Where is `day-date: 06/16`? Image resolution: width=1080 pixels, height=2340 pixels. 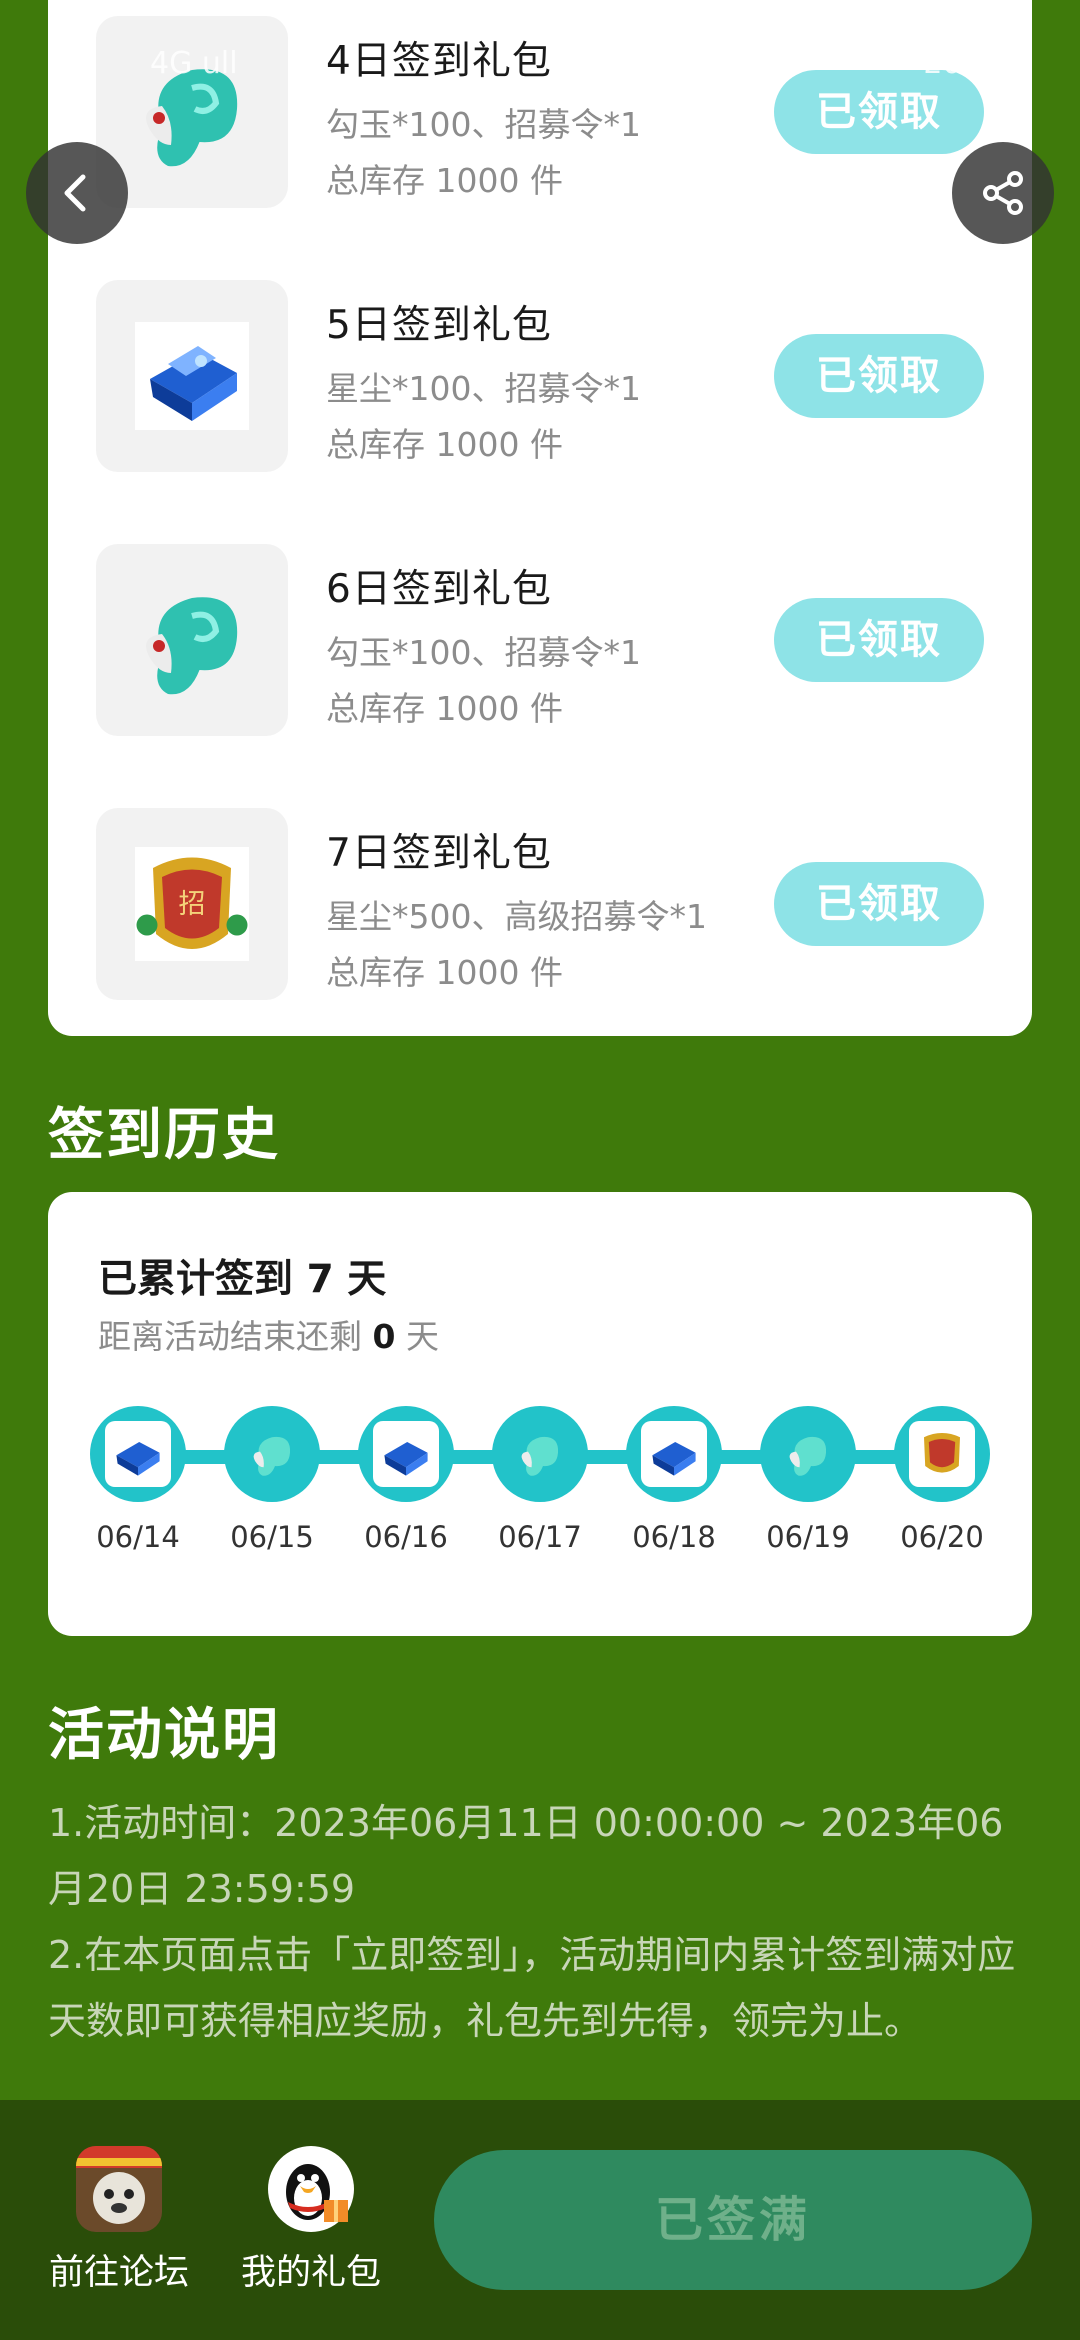 day-date: 06/16 is located at coordinates (406, 1537).